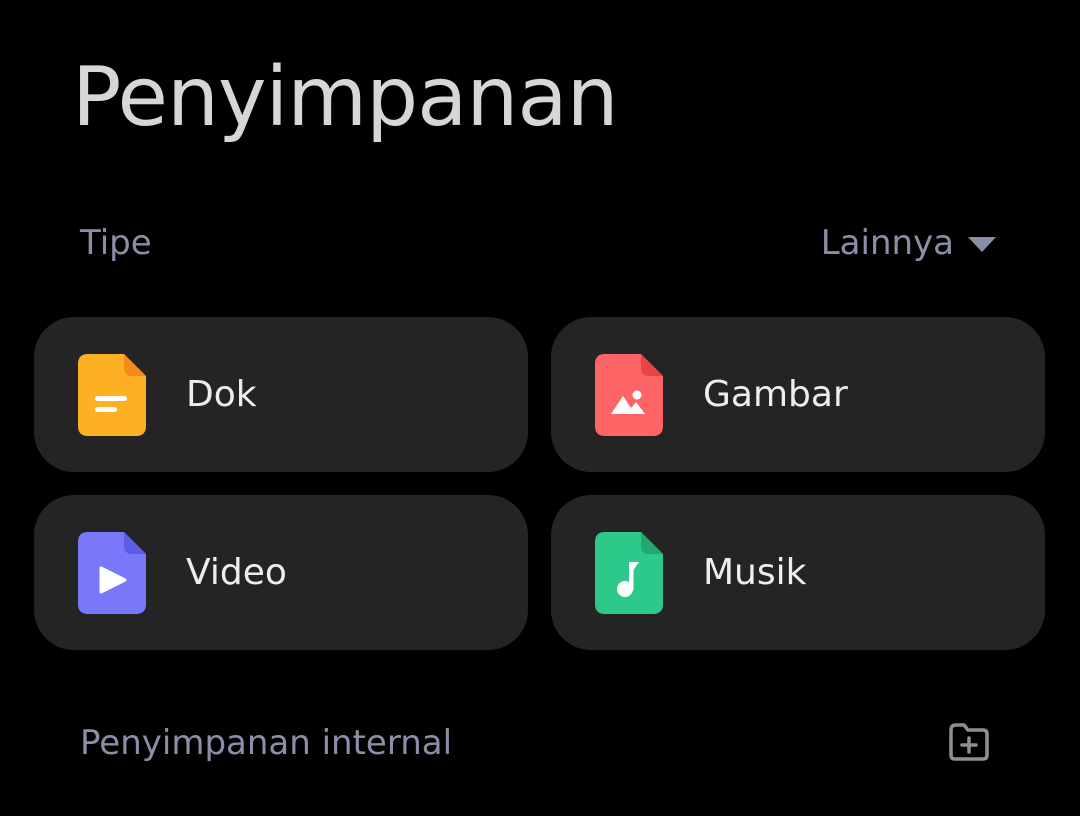 The image size is (1080, 816). I want to click on category-card-documents: Dok, so click(281, 394).